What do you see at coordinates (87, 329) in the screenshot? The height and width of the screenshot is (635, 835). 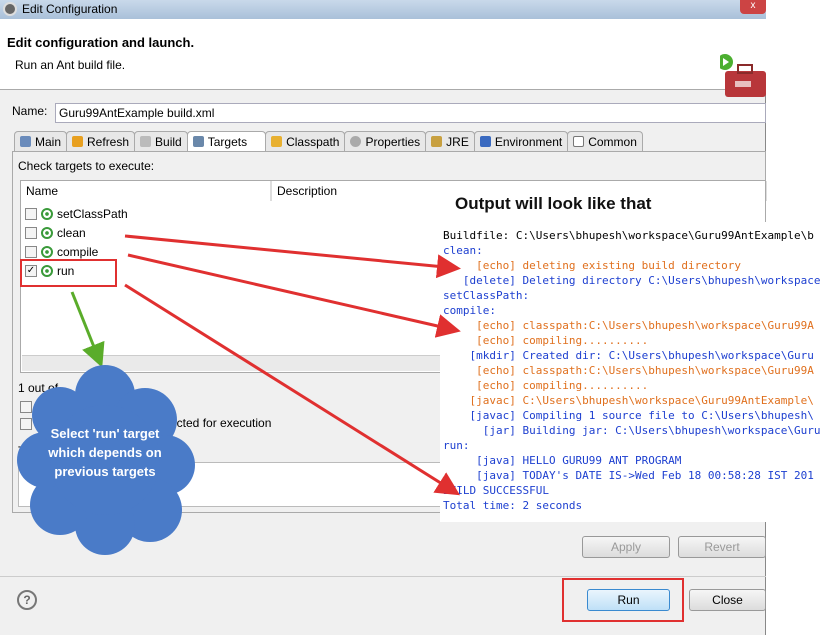 I see `arrow-green` at bounding box center [87, 329].